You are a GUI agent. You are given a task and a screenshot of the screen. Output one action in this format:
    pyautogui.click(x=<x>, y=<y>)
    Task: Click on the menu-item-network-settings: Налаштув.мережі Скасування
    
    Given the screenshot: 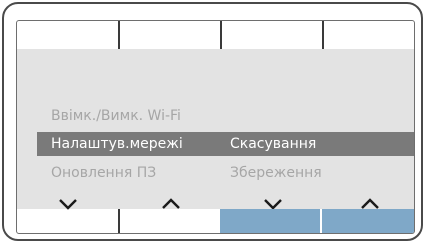 What is the action you would take?
    pyautogui.click(x=225, y=144)
    